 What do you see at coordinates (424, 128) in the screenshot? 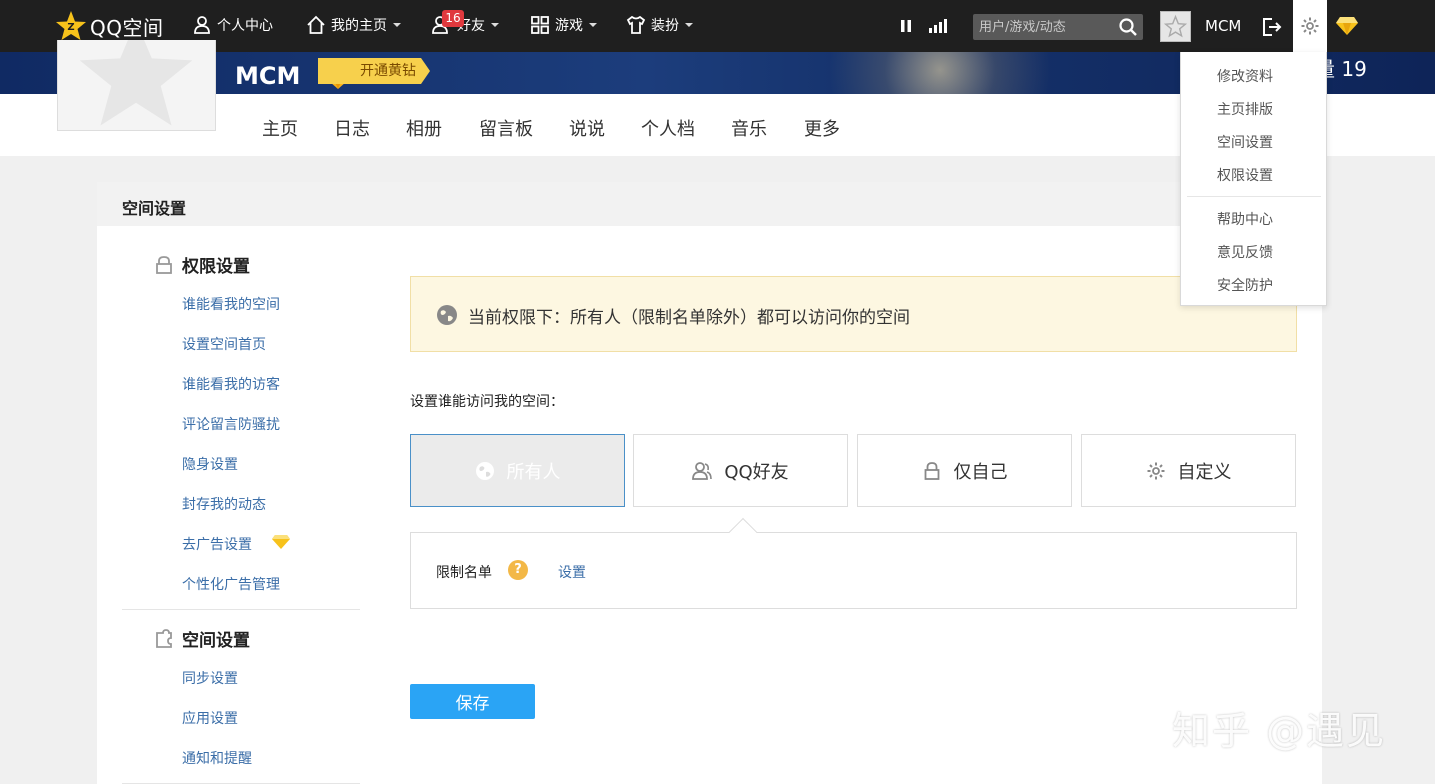
I see `tab-album: 相册` at bounding box center [424, 128].